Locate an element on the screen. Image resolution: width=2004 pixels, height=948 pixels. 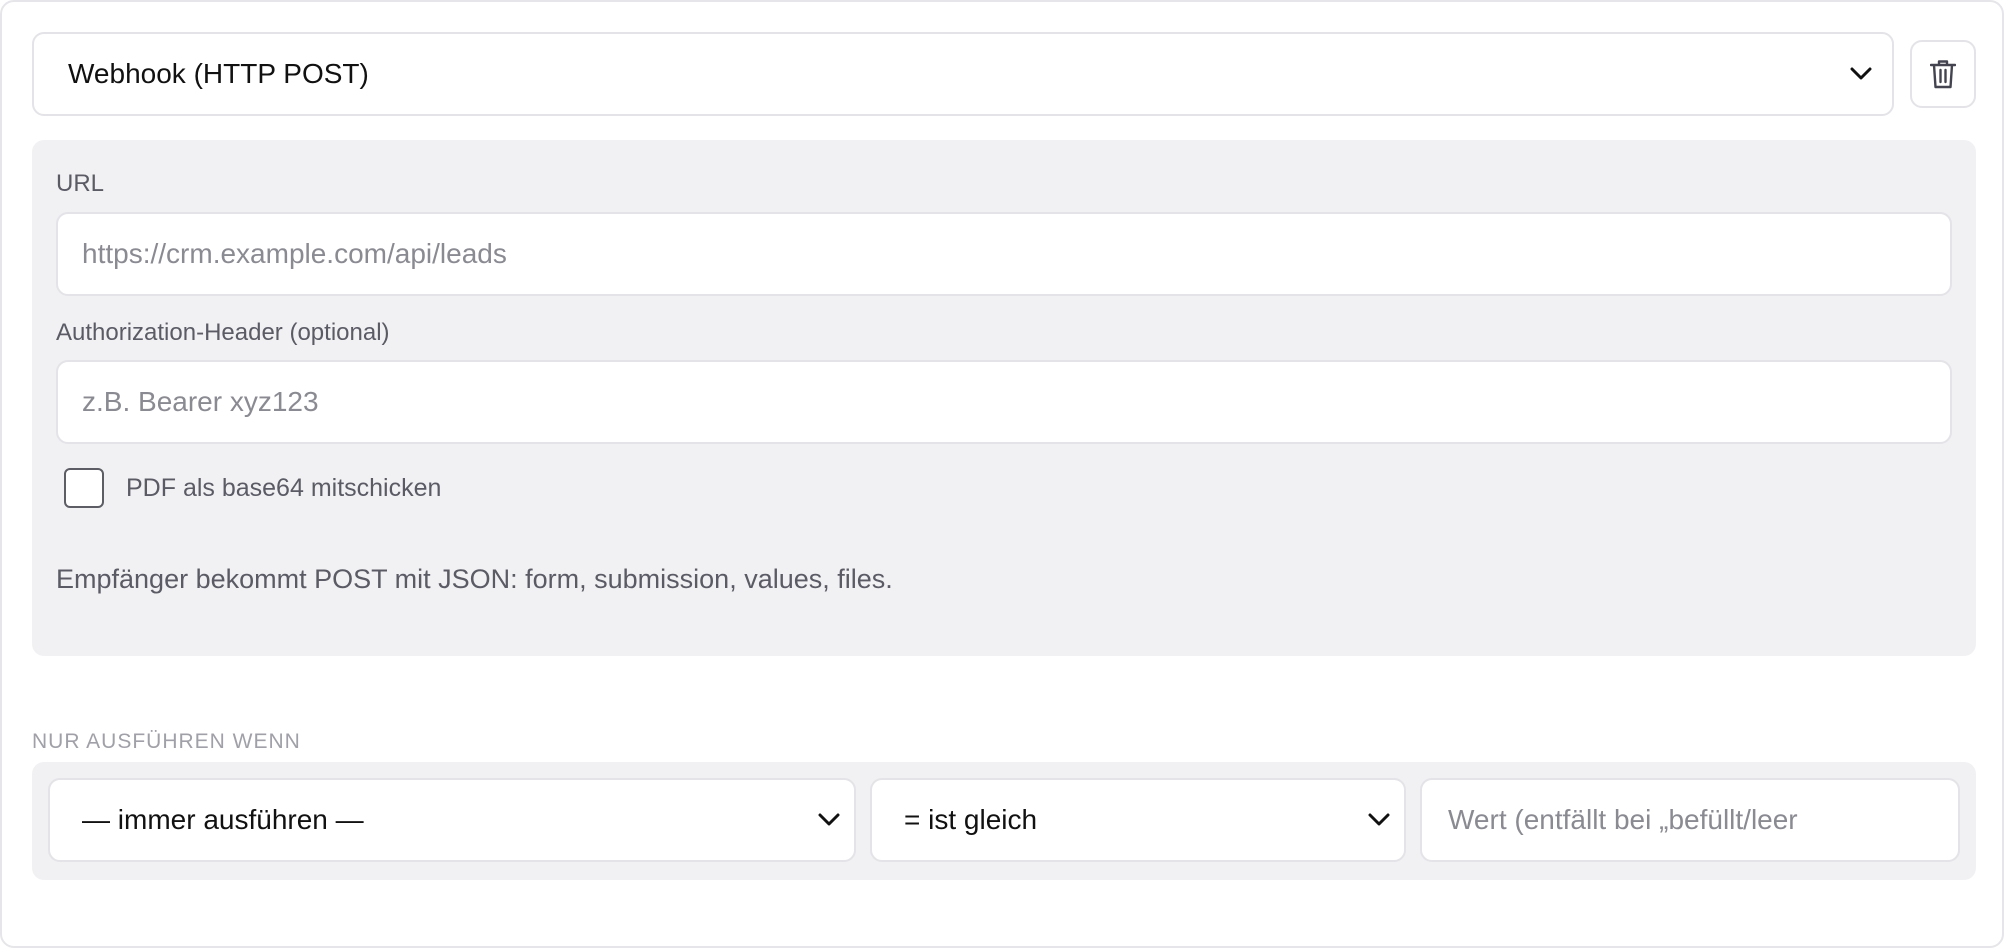
condition-operator-select: = ist gleich is located at coordinates (1138, 820).